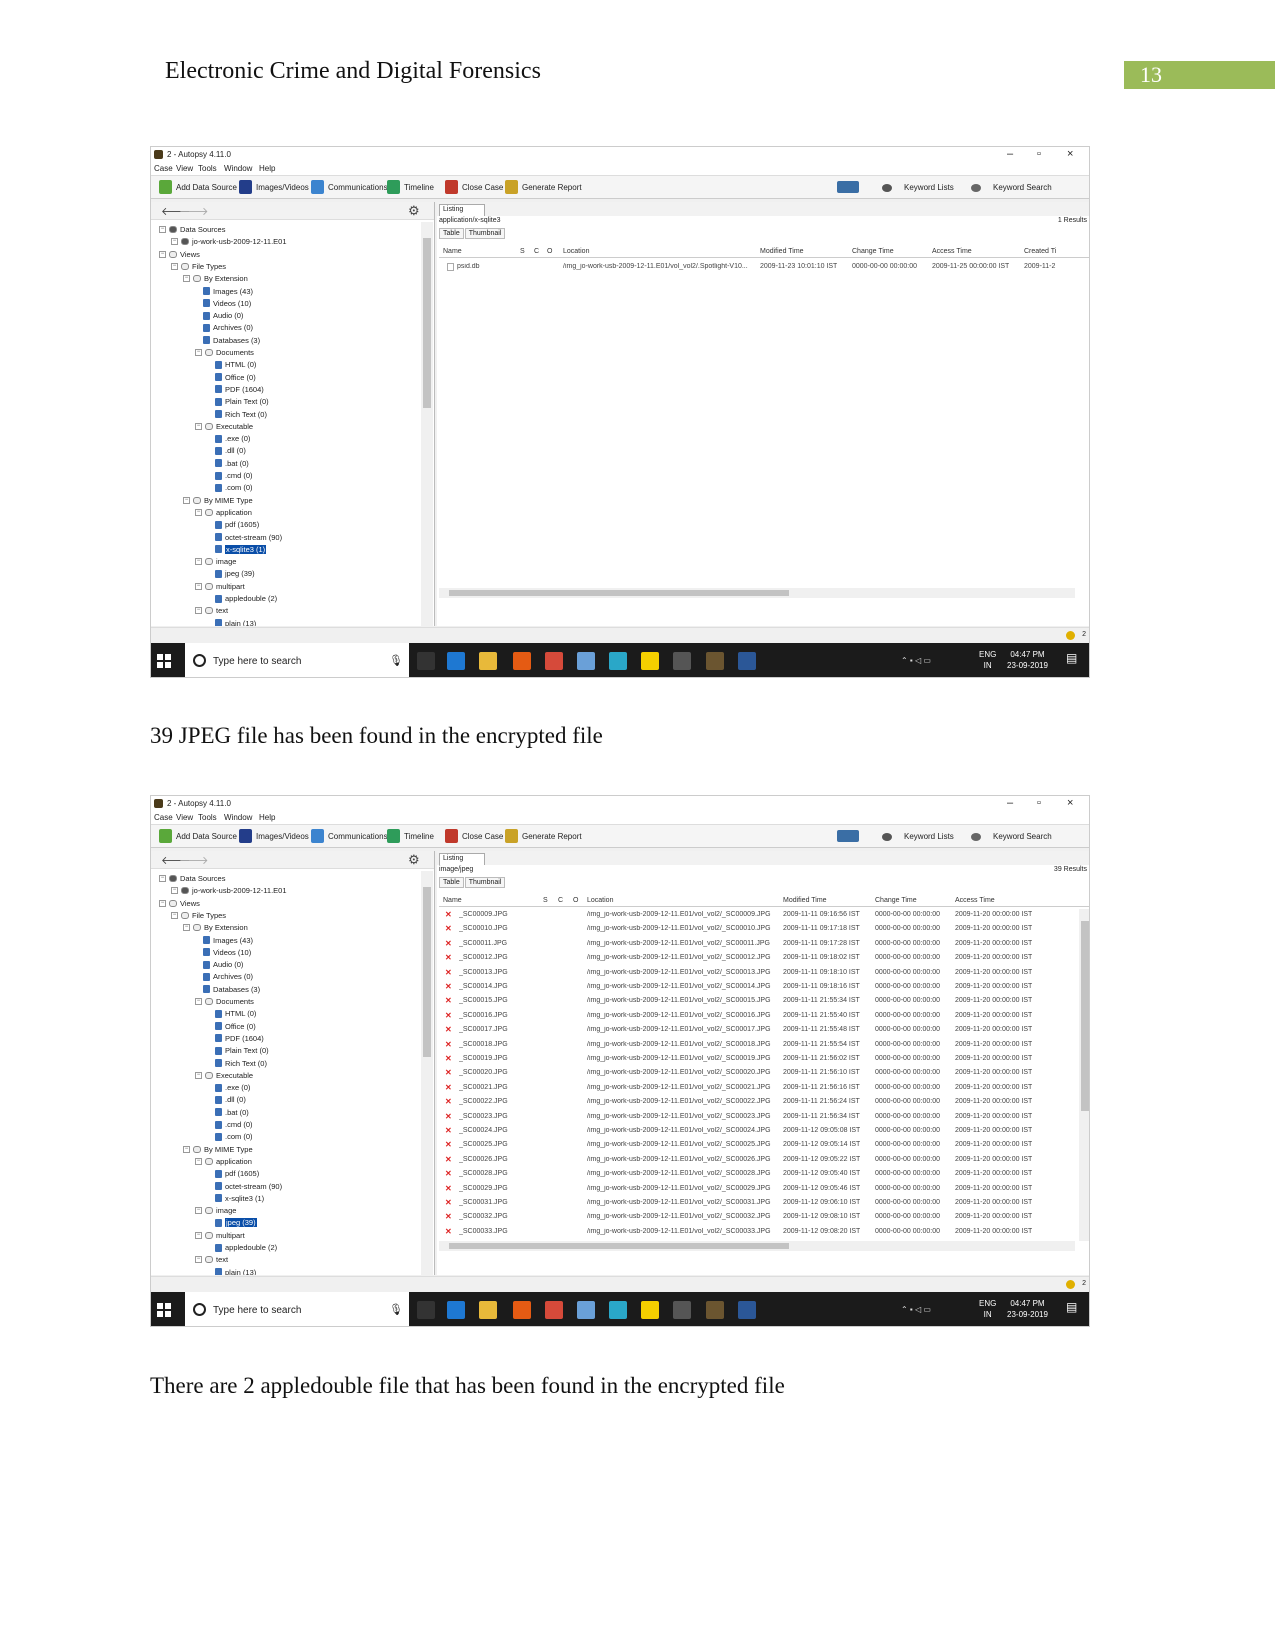 This screenshot has height=1651, width=1275. Describe the element at coordinates (223, 512) in the screenshot. I see `tree-node-application: − application` at that location.